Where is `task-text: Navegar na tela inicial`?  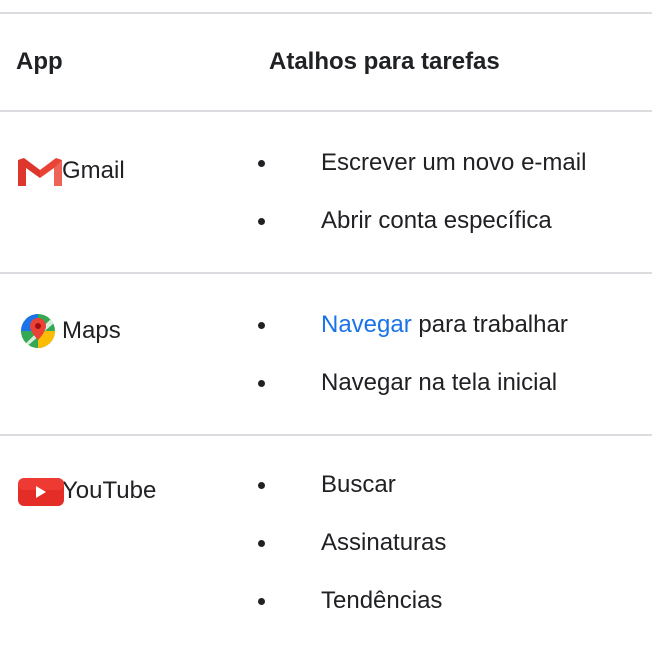 task-text: Navegar na tela inicial is located at coordinates (439, 382).